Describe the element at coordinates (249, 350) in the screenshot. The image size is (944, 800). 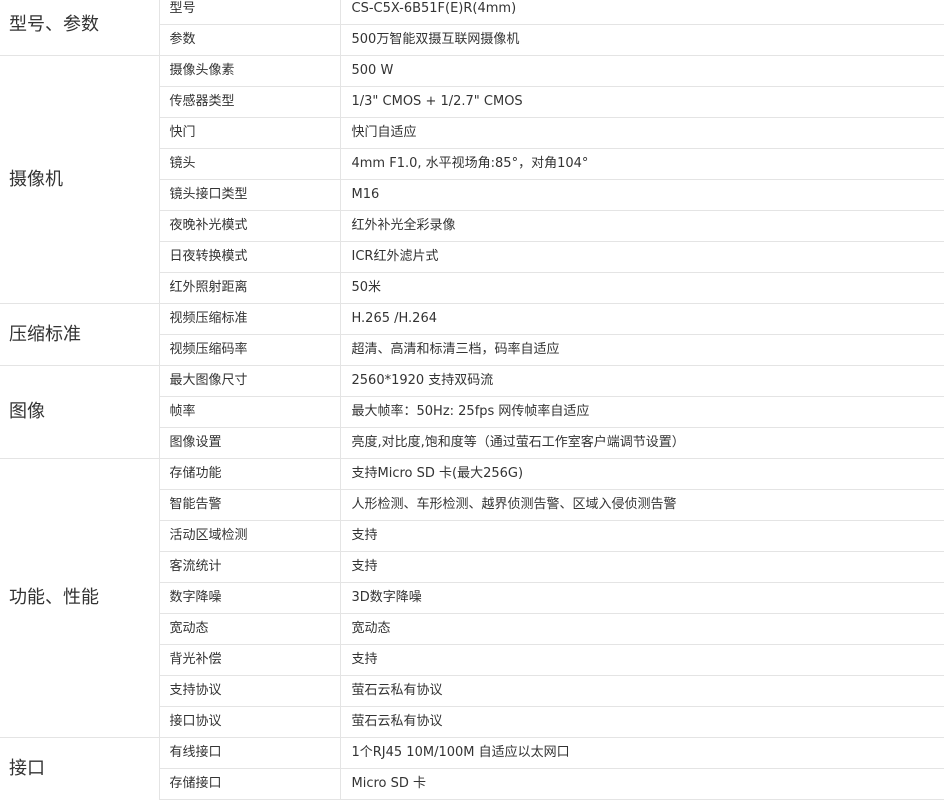
I see `spec-label: 视频压缩码率` at that location.